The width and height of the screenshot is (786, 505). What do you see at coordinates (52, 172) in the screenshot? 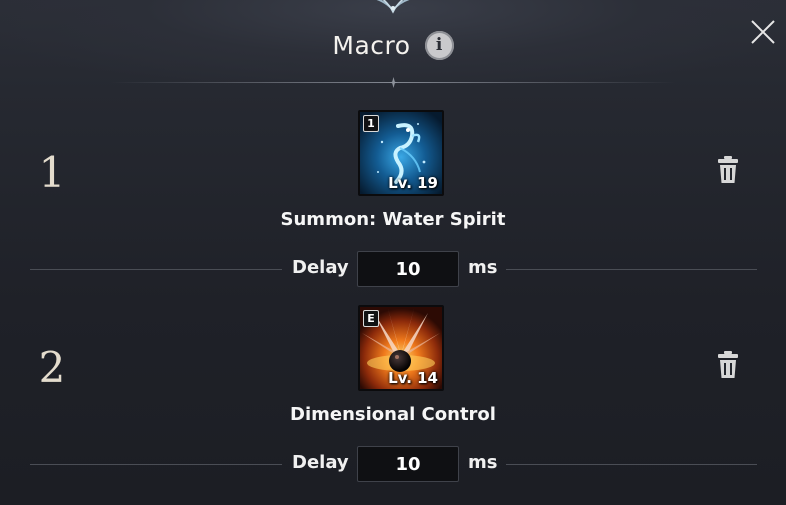
I see `entry-number: 1` at bounding box center [52, 172].